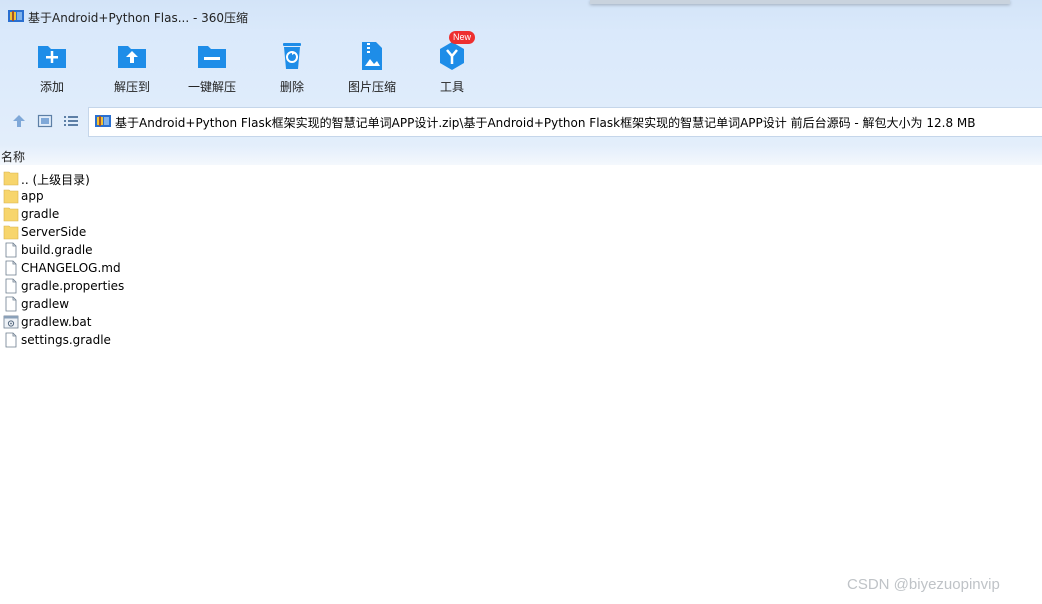 The width and height of the screenshot is (1042, 604). I want to click on new-badge: New, so click(462, 37).